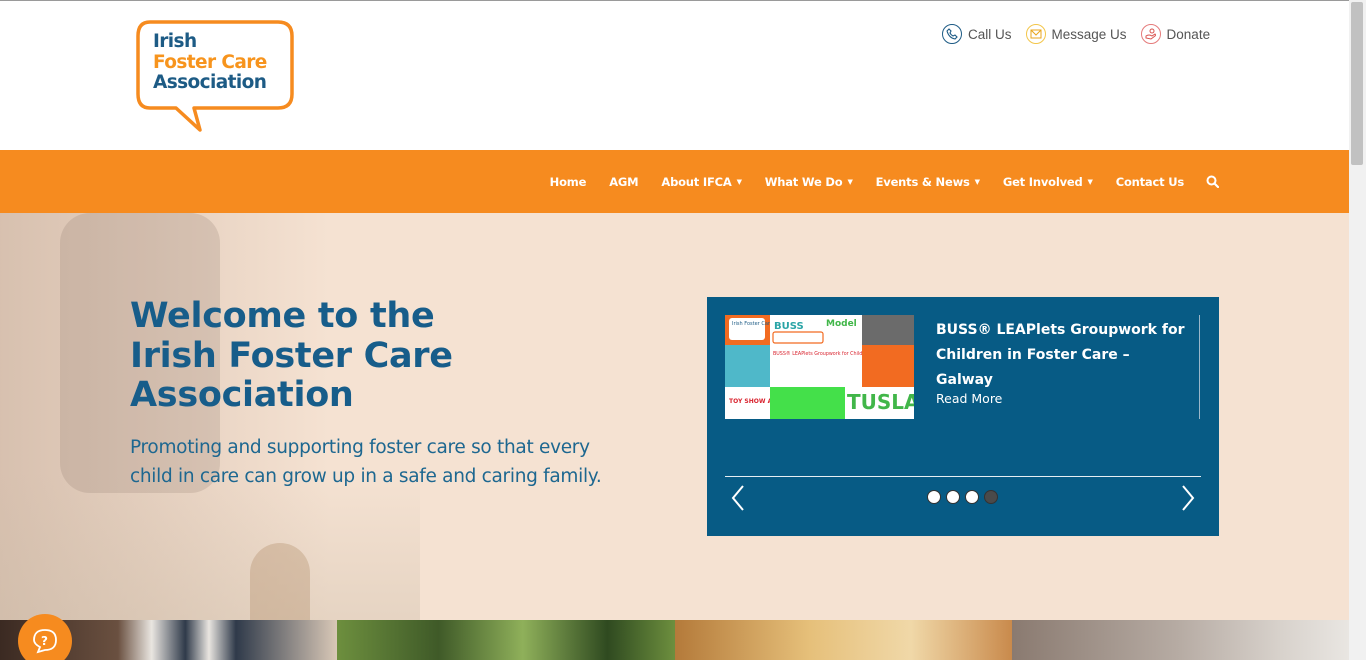  What do you see at coordinates (282, 316) in the screenshot?
I see `hero-title-line: Welcome to the` at bounding box center [282, 316].